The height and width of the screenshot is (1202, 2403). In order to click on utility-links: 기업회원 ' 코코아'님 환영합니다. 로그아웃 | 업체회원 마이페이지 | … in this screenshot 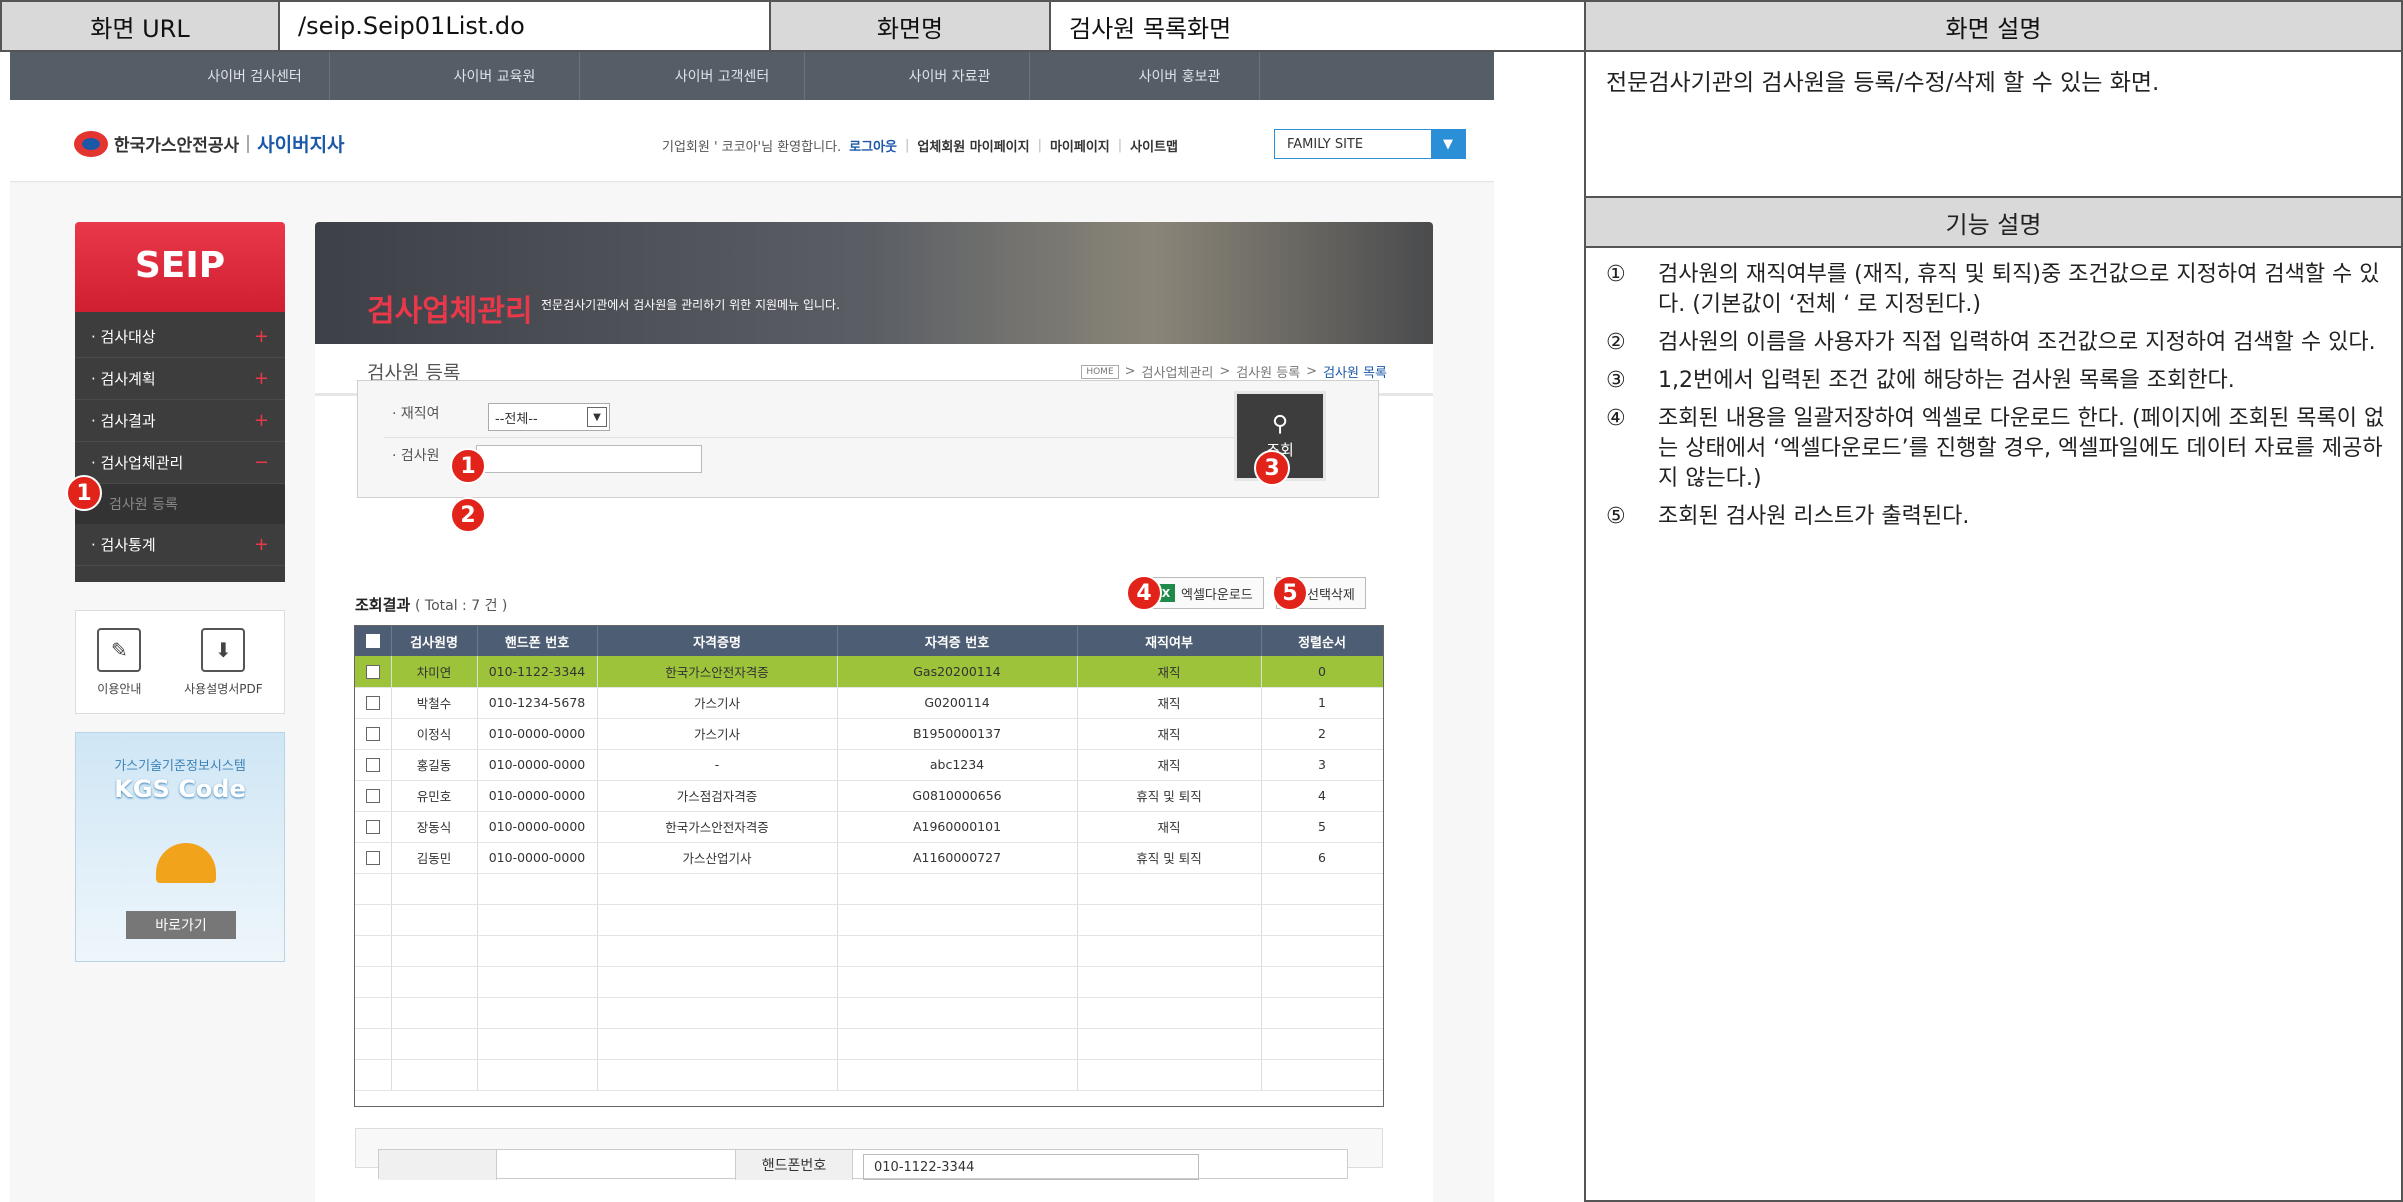, I will do `click(920, 145)`.